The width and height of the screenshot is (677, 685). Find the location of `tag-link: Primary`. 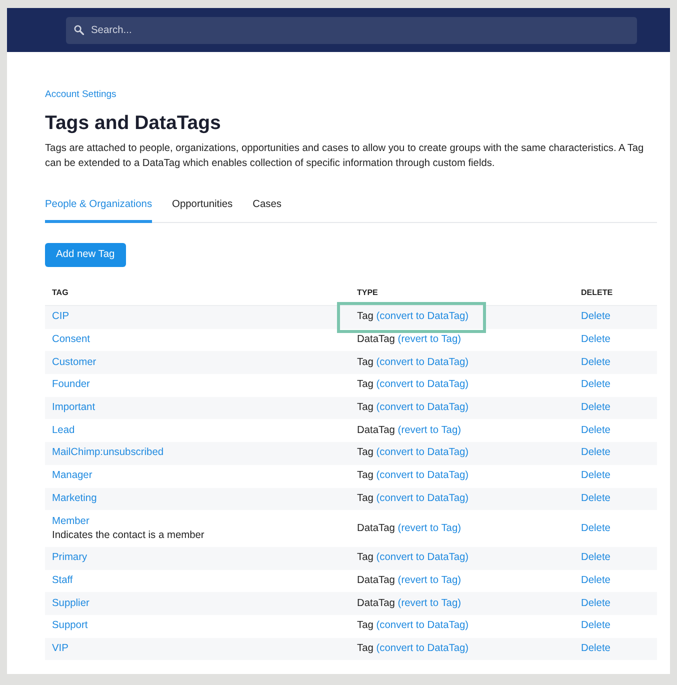

tag-link: Primary is located at coordinates (70, 558).